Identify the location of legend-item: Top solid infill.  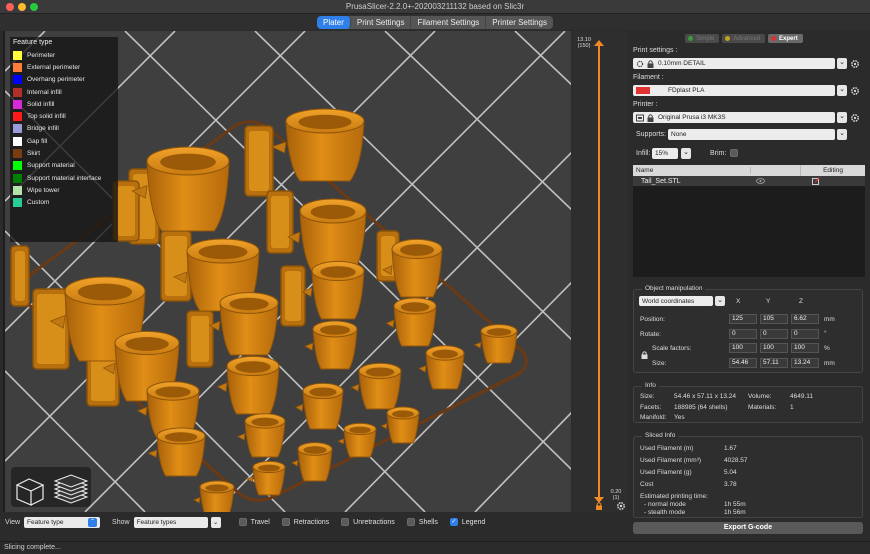
(64, 116).